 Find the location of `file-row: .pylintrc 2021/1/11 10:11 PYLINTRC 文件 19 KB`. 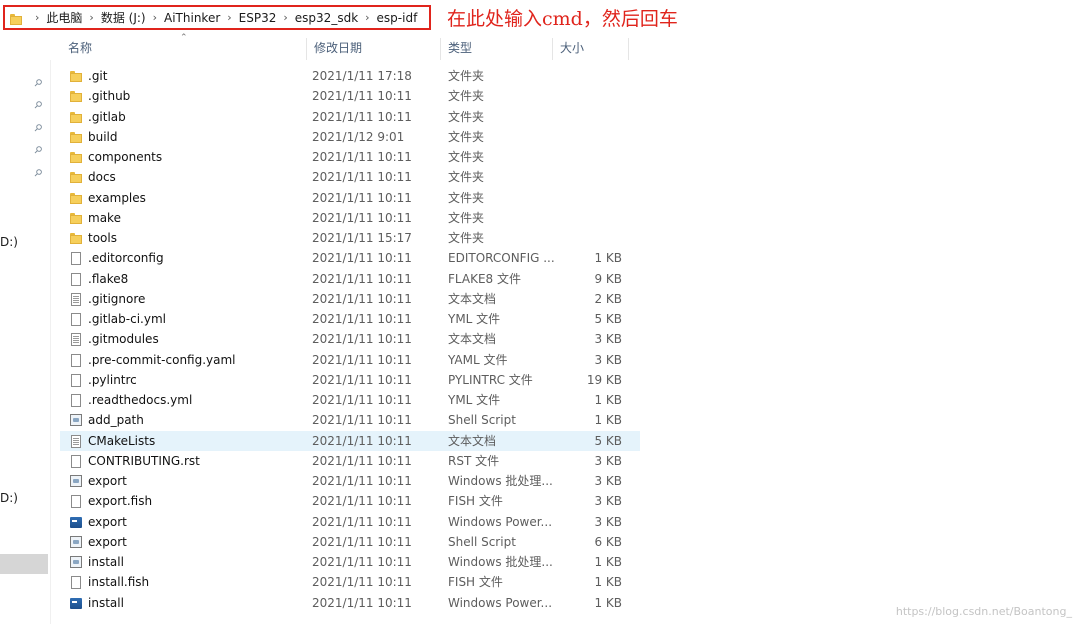

file-row: .pylintrc 2021/1/11 10:11 PYLINTRC 文件 19 KB is located at coordinates (350, 380).